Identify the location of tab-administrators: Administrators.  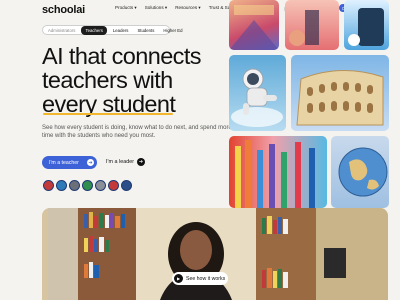
(61, 30).